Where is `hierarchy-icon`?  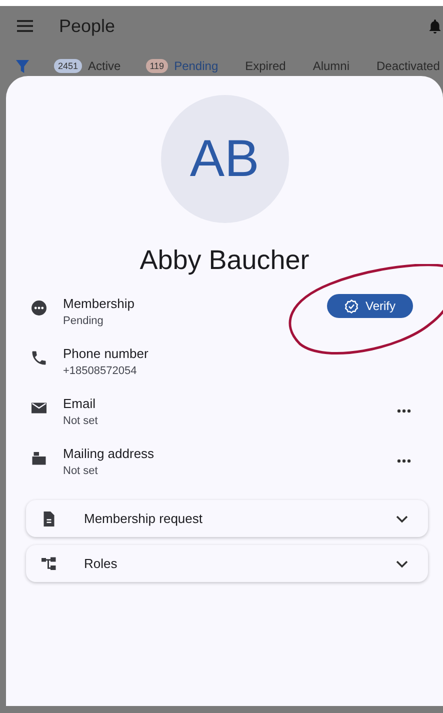
hierarchy-icon is located at coordinates (49, 563).